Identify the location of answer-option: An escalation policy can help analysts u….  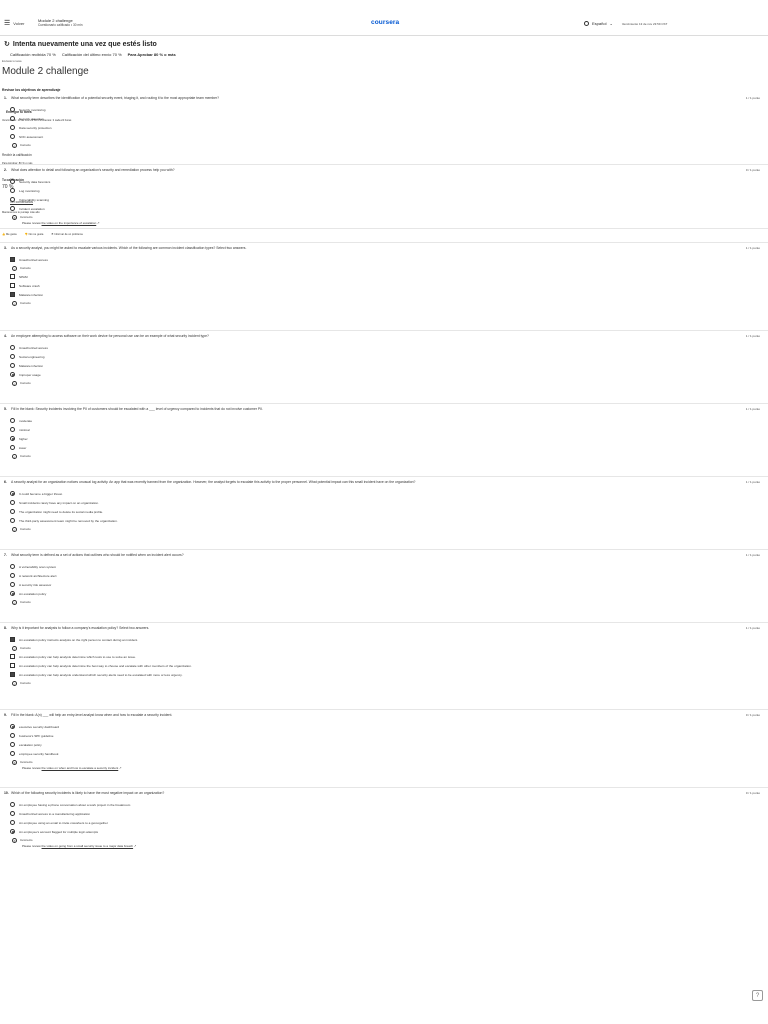
(387, 674).